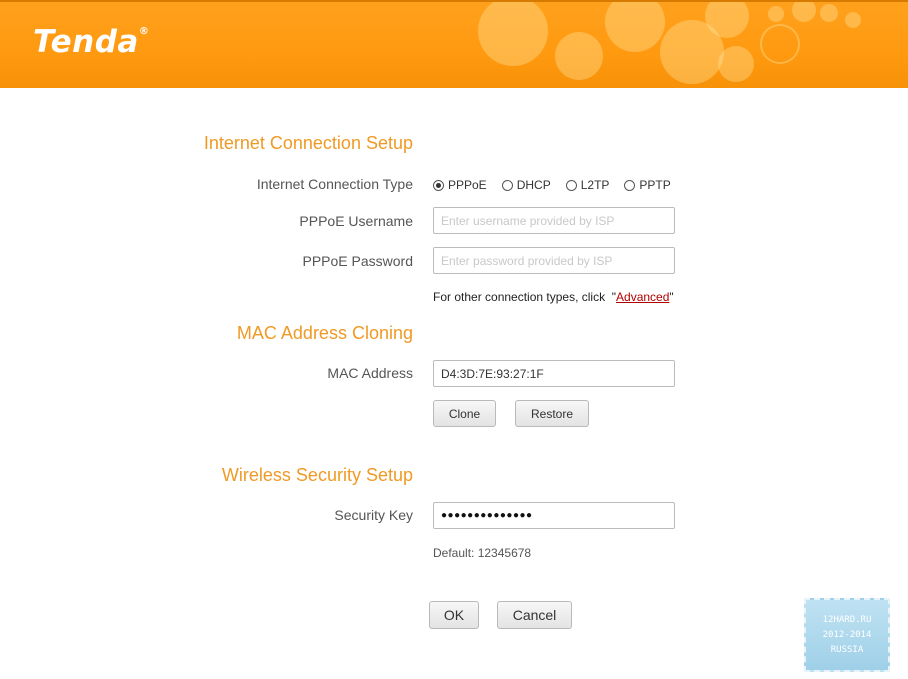 The image size is (908, 679). What do you see at coordinates (455, 553) in the screenshot?
I see `default-key-label: Default:` at bounding box center [455, 553].